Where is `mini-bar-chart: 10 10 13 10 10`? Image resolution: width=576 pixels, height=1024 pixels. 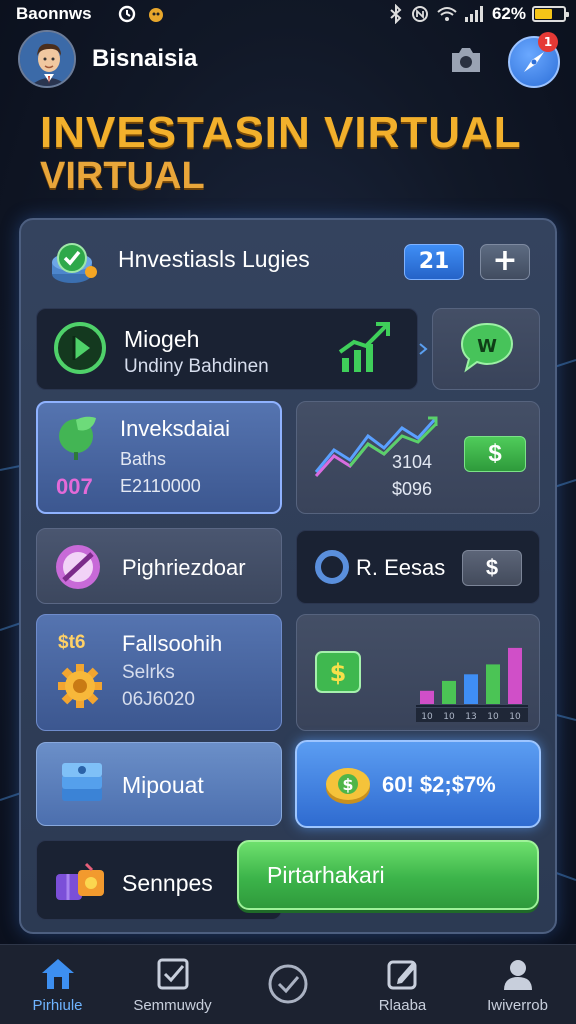
mini-bar-chart: 10 10 13 10 10 is located at coordinates (472, 684).